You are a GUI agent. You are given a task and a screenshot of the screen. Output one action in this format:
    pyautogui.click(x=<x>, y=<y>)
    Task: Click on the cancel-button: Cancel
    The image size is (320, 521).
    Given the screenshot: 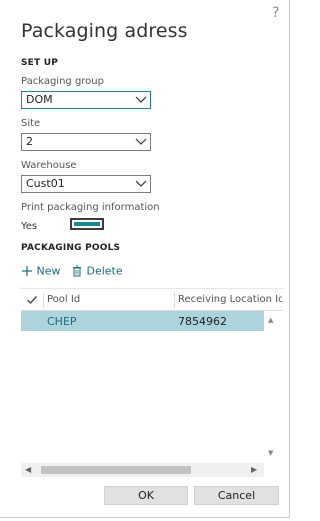 What is the action you would take?
    pyautogui.click(x=236, y=495)
    